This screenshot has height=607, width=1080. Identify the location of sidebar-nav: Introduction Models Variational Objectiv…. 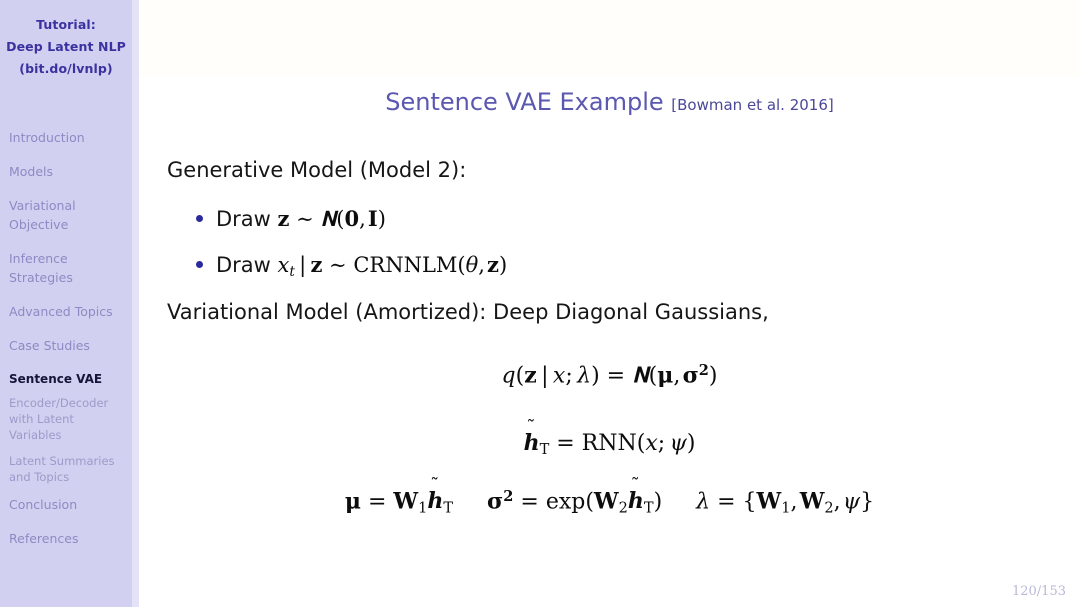
(66, 345).